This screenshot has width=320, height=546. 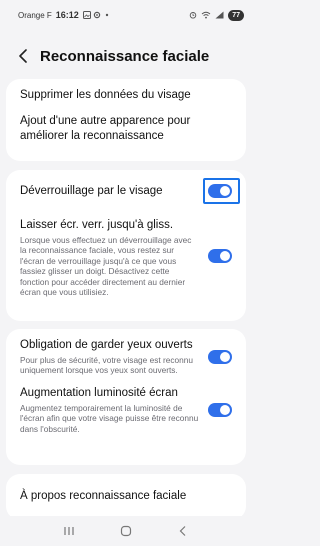 I want to click on notification-icons, so click(x=96, y=15).